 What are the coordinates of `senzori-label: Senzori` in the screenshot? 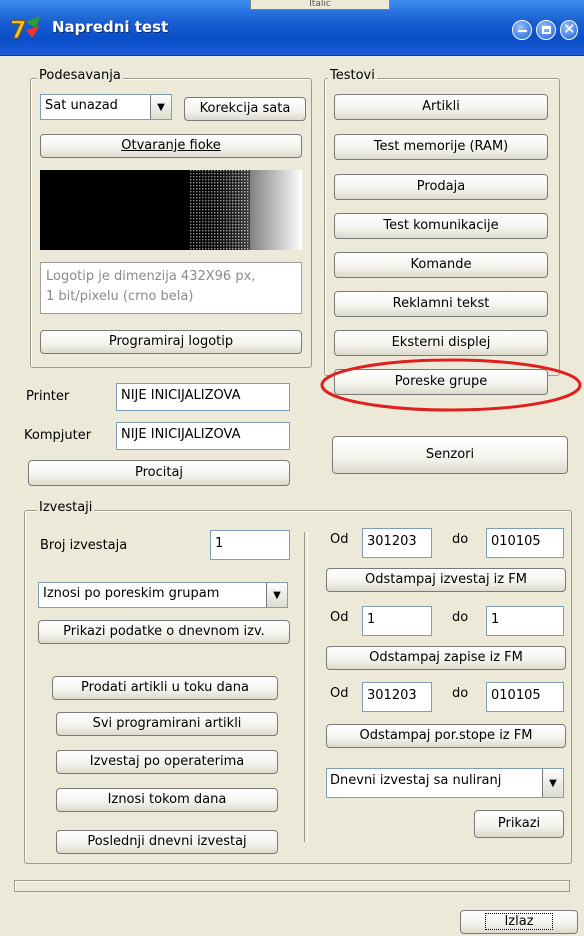 It's located at (450, 454).